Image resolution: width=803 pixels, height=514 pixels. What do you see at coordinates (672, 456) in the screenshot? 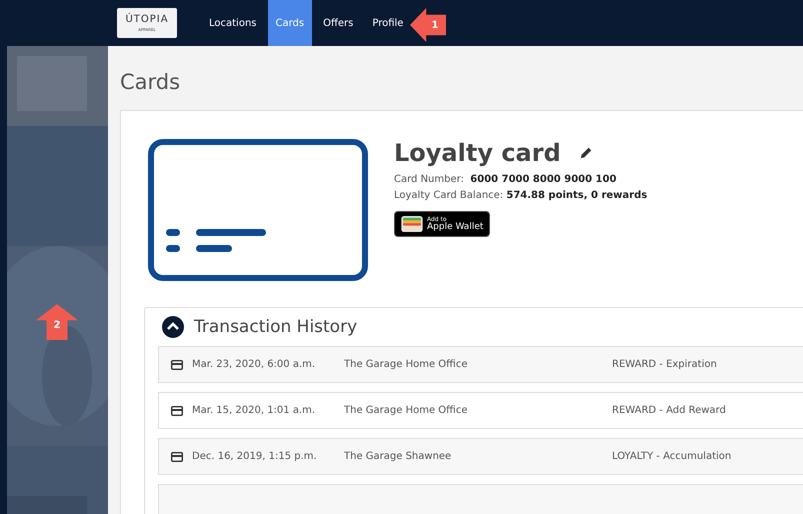
I see `transaction-type: LOYALTY - Accumulation` at bounding box center [672, 456].